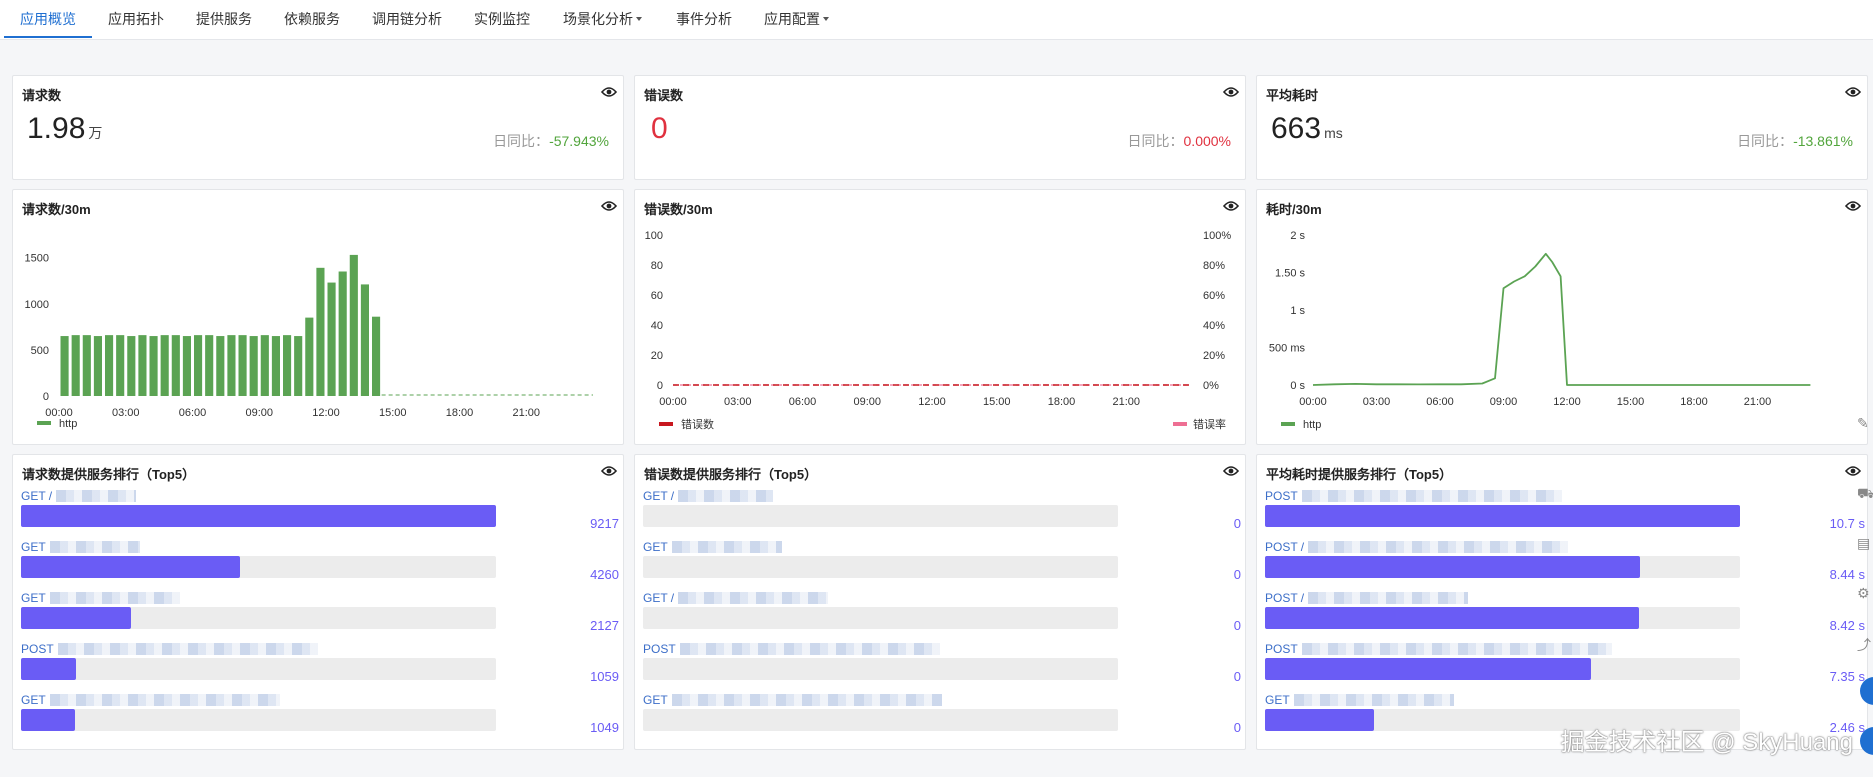 The height and width of the screenshot is (777, 1873). What do you see at coordinates (95, 133) in the screenshot?
I see `requests-unit: 万` at bounding box center [95, 133].